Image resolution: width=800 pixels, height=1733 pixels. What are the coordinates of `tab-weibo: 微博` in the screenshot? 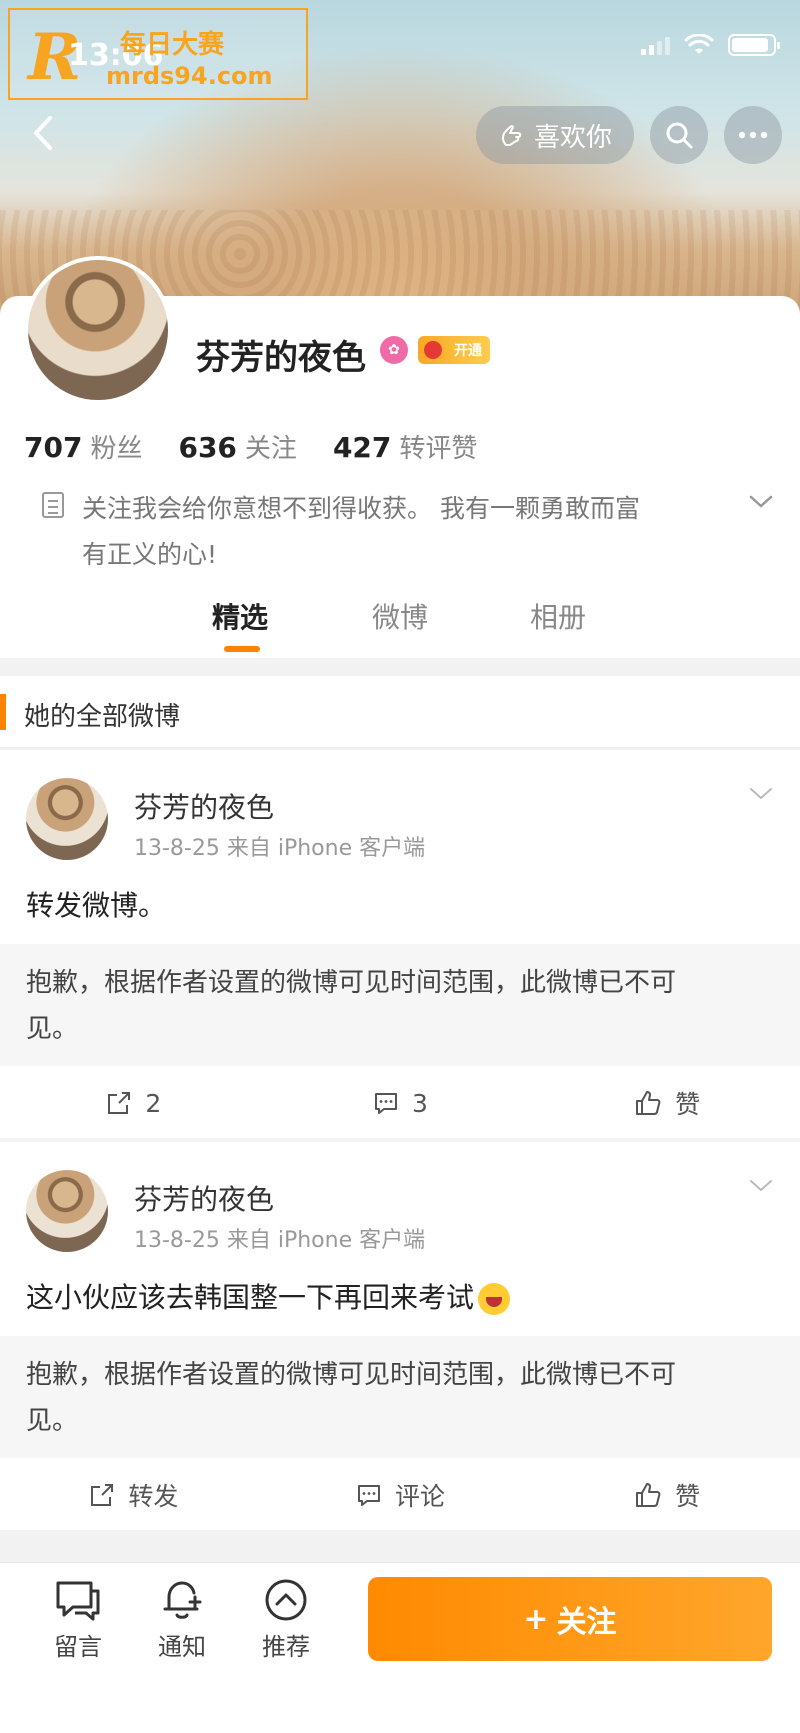 It's located at (400, 616).